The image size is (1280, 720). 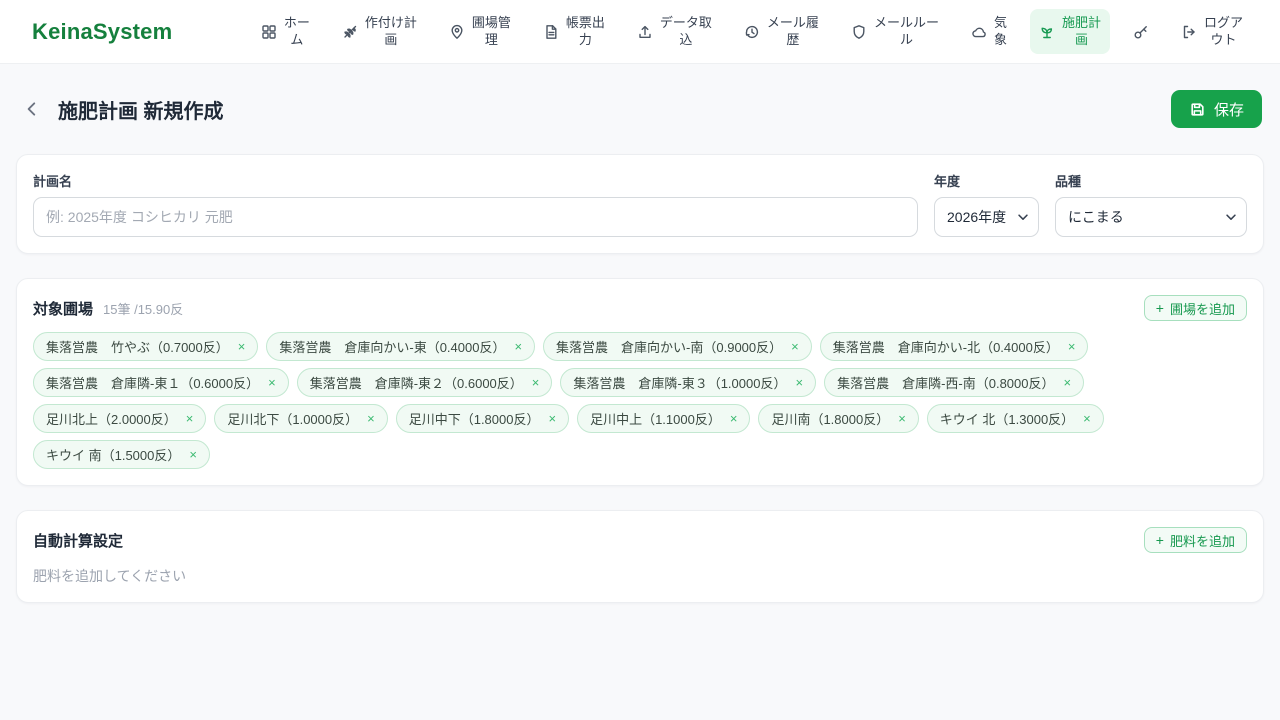 What do you see at coordinates (296, 30) in the screenshot?
I see `nav-item-label: ホー ム` at bounding box center [296, 30].